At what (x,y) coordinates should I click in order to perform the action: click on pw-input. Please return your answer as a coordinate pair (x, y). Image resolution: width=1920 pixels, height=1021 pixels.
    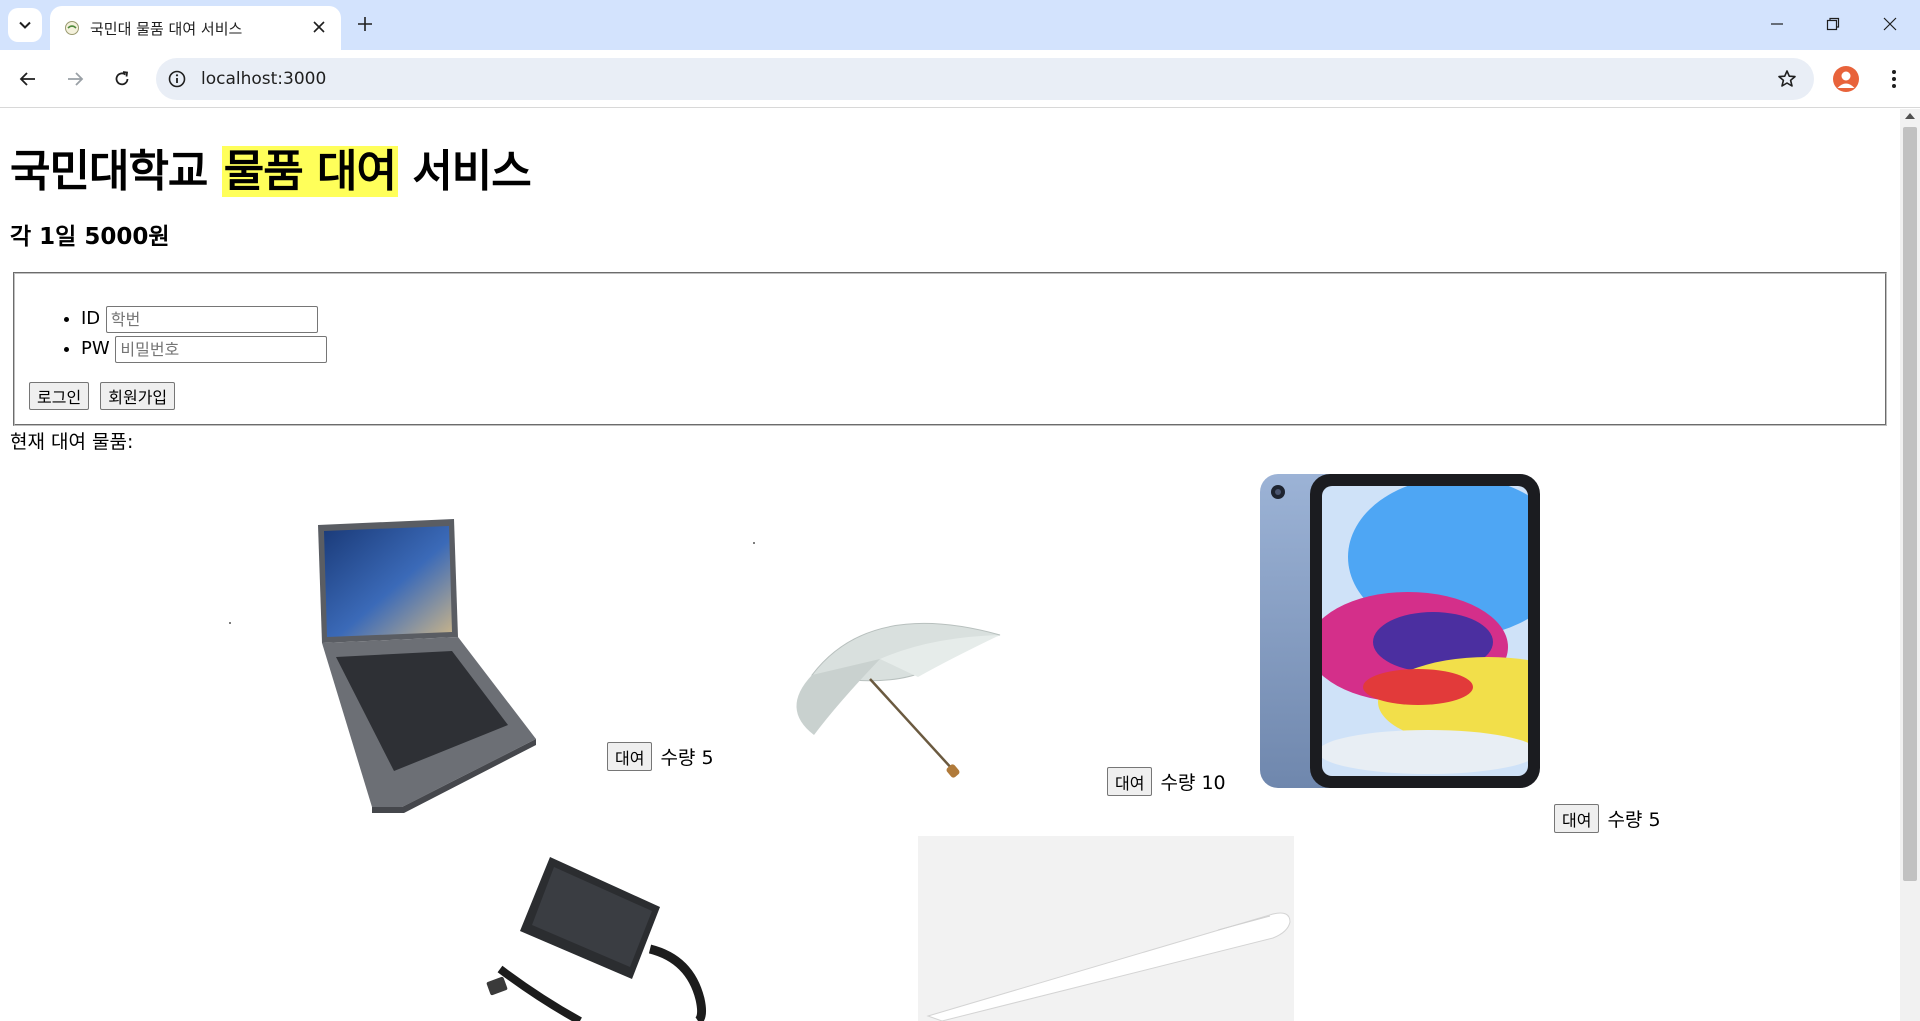
    Looking at the image, I should click on (221, 349).